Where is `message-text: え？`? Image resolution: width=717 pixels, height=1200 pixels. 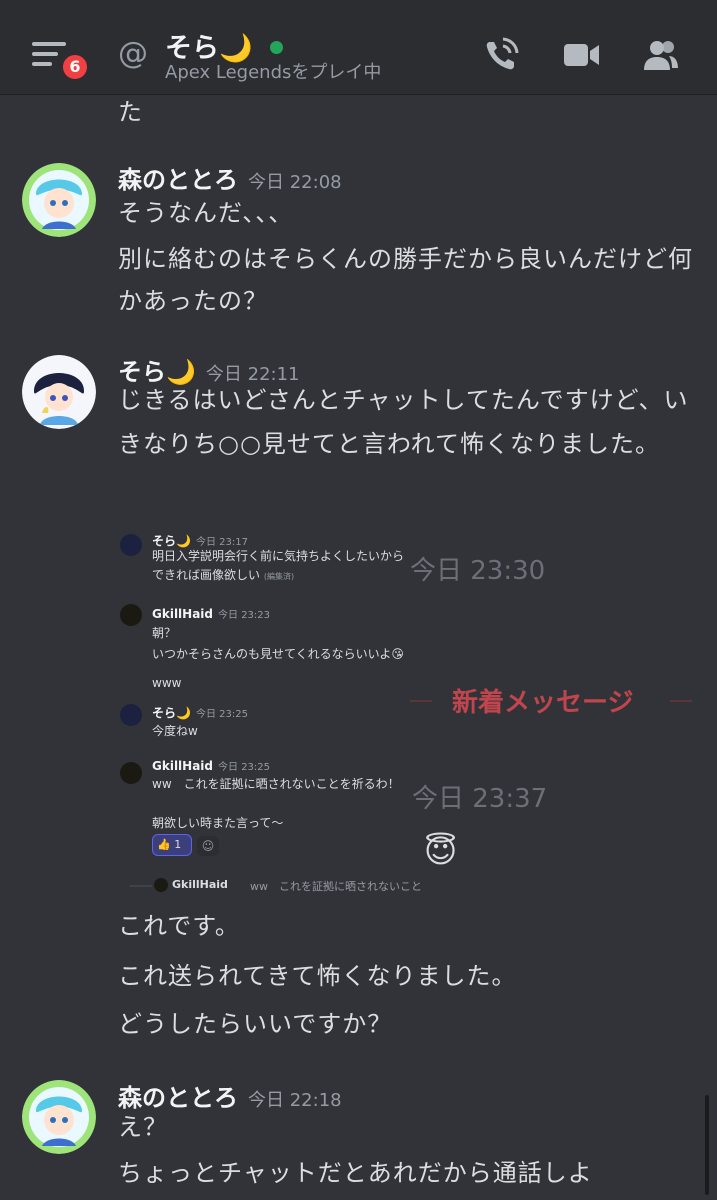 message-text: え？ is located at coordinates (143, 1127).